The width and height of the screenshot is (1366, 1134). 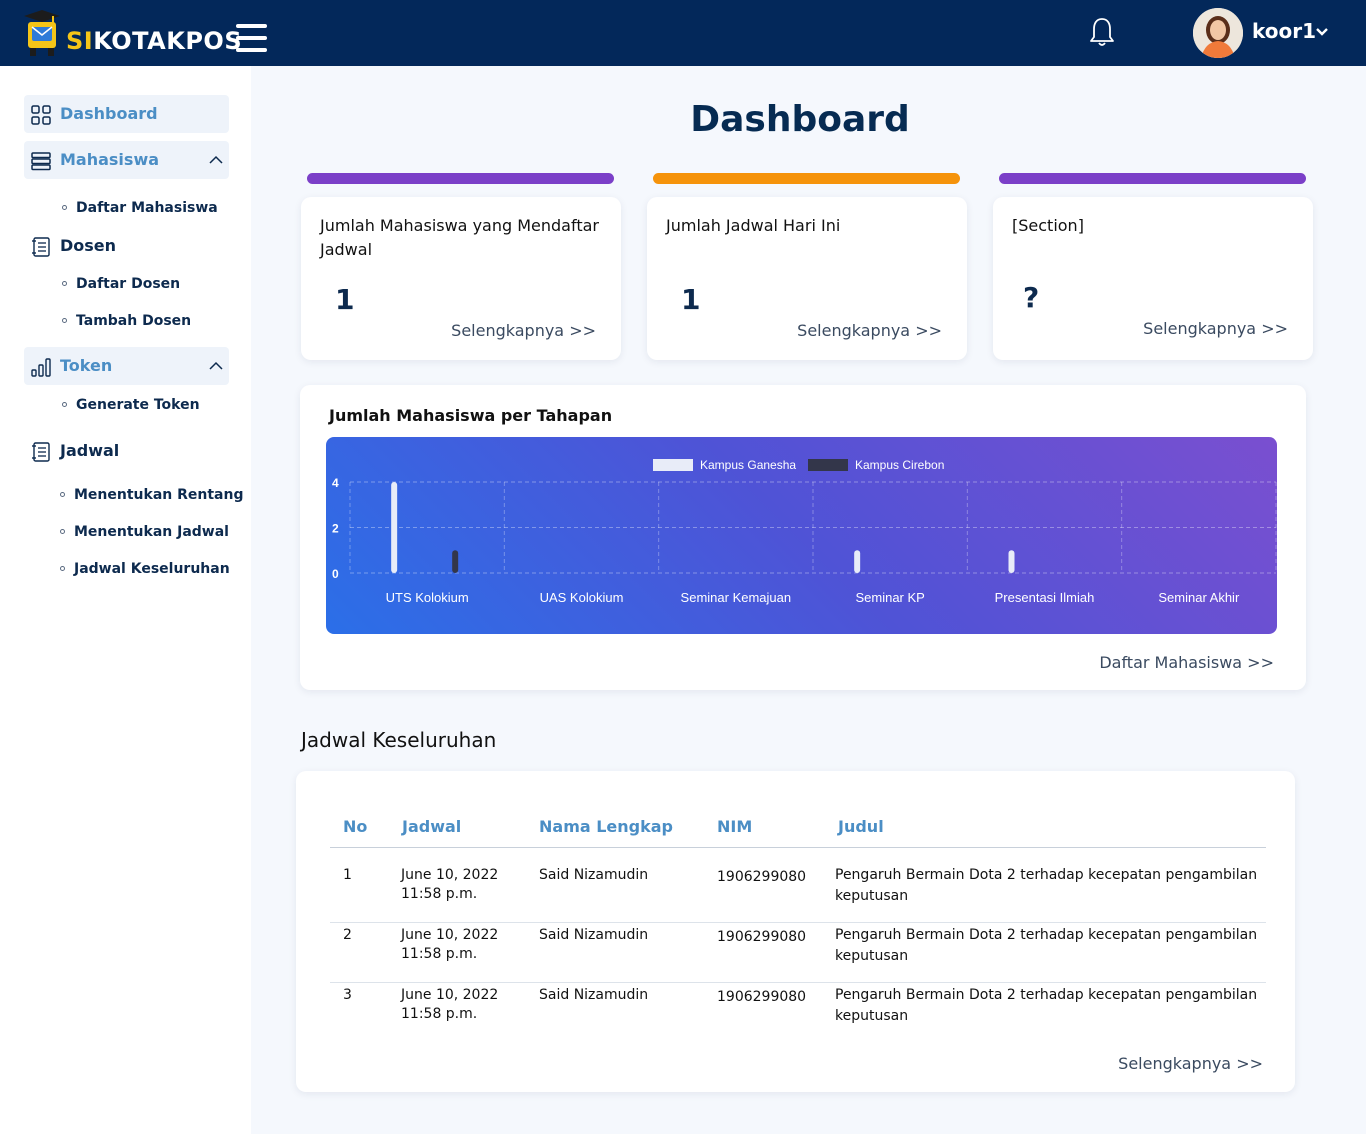 I want to click on sidebar-subitem-menentukan-rentang: Menentukan Rentang, so click(x=151, y=495).